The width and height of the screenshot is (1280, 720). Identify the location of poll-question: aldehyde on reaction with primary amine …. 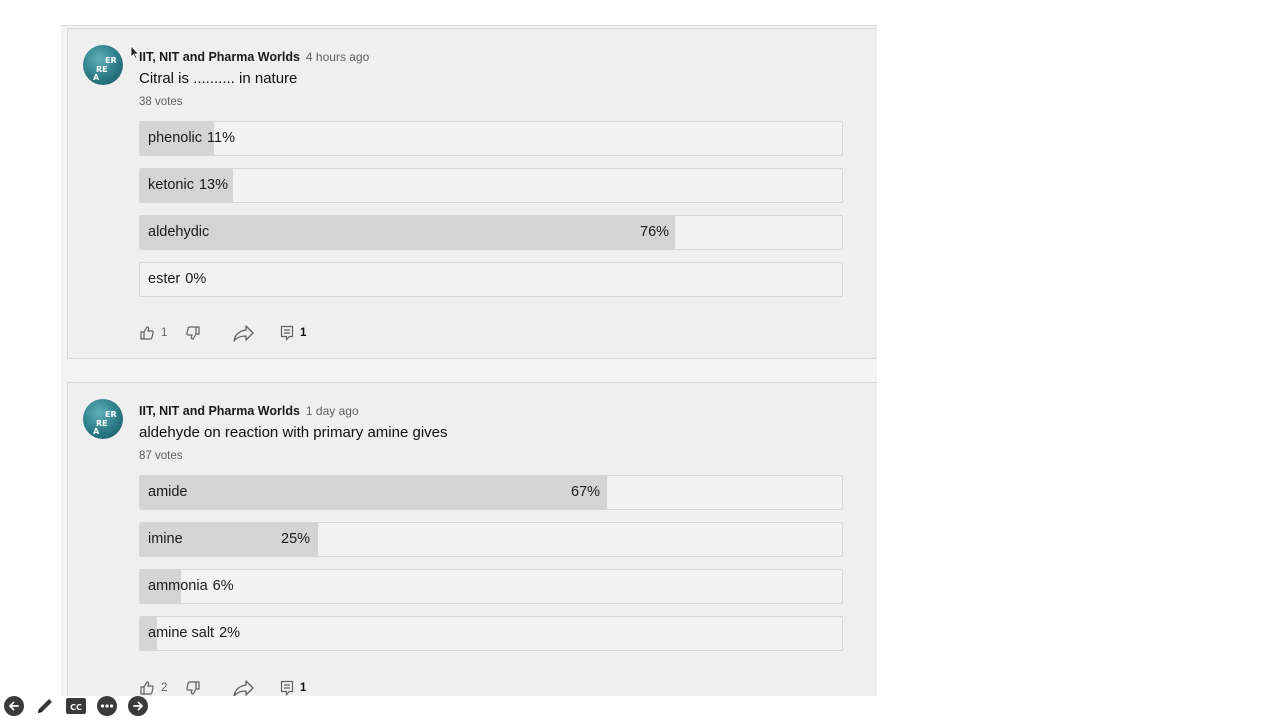
(293, 432).